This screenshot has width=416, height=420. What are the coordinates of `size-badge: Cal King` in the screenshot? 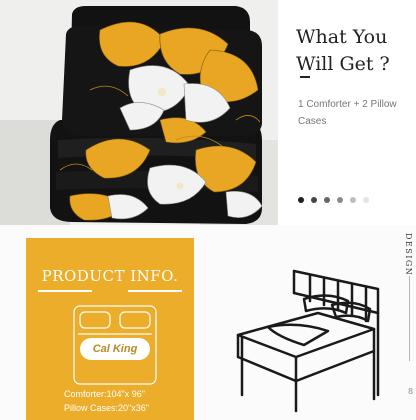 It's located at (115, 349).